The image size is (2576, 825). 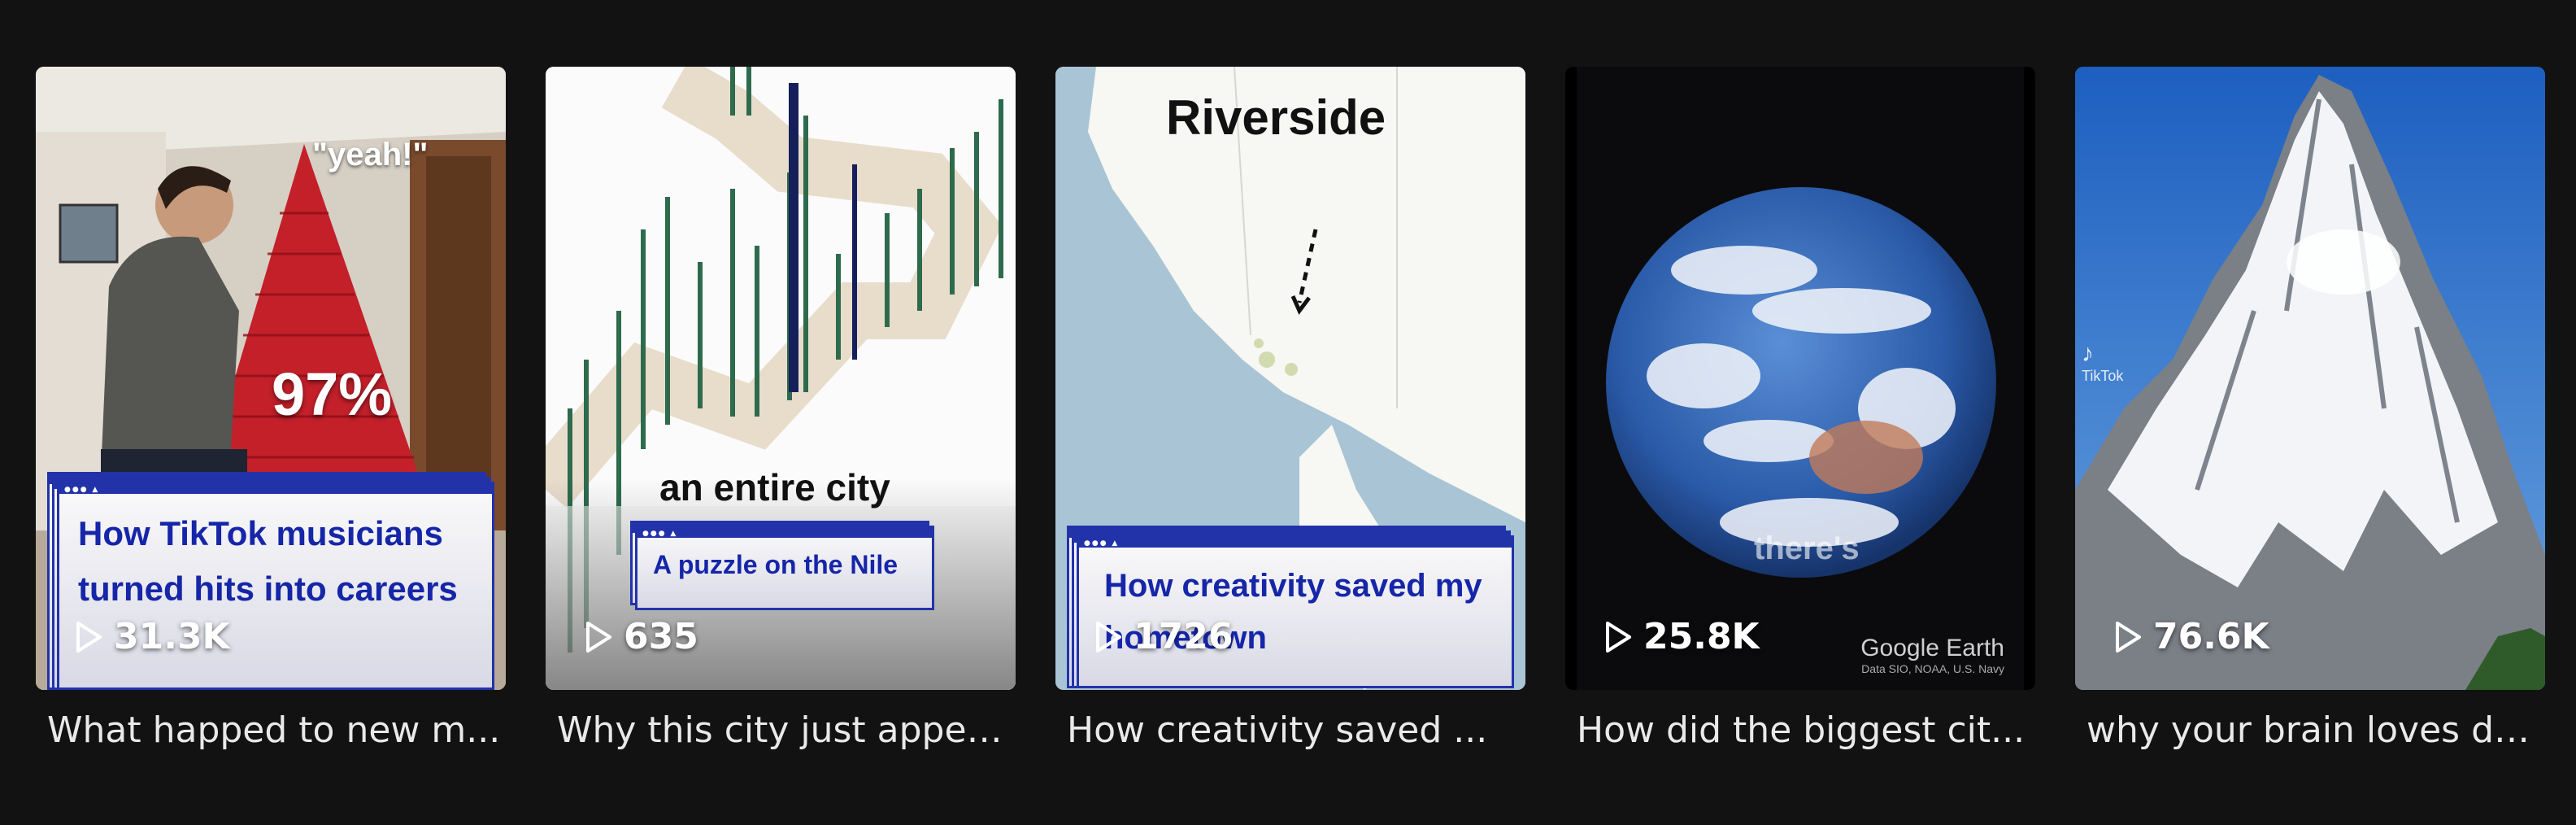 What do you see at coordinates (1807, 548) in the screenshot?
I see `overlay-subtitle: there's` at bounding box center [1807, 548].